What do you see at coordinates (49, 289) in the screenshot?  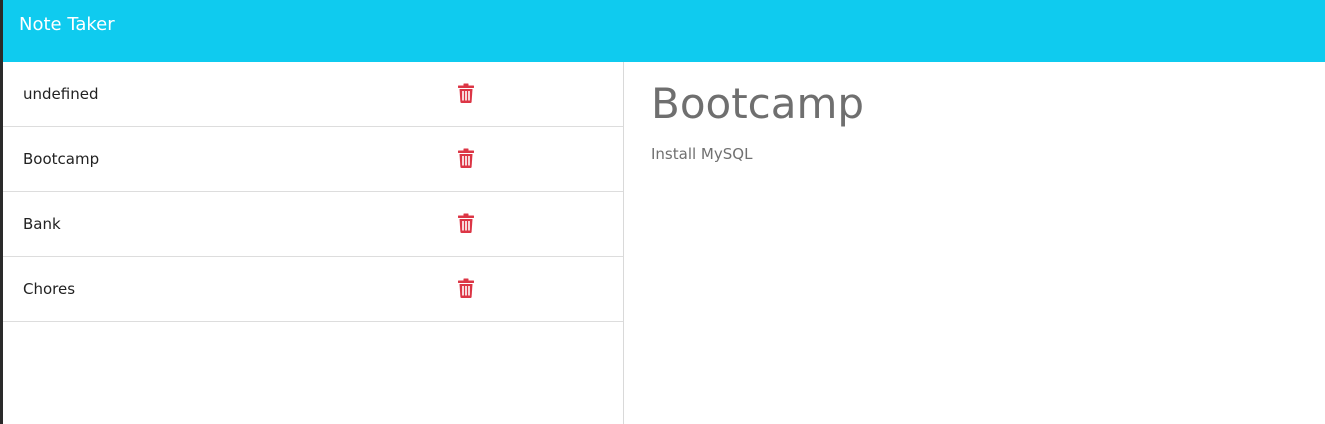 I see `note-item-title: Chores` at bounding box center [49, 289].